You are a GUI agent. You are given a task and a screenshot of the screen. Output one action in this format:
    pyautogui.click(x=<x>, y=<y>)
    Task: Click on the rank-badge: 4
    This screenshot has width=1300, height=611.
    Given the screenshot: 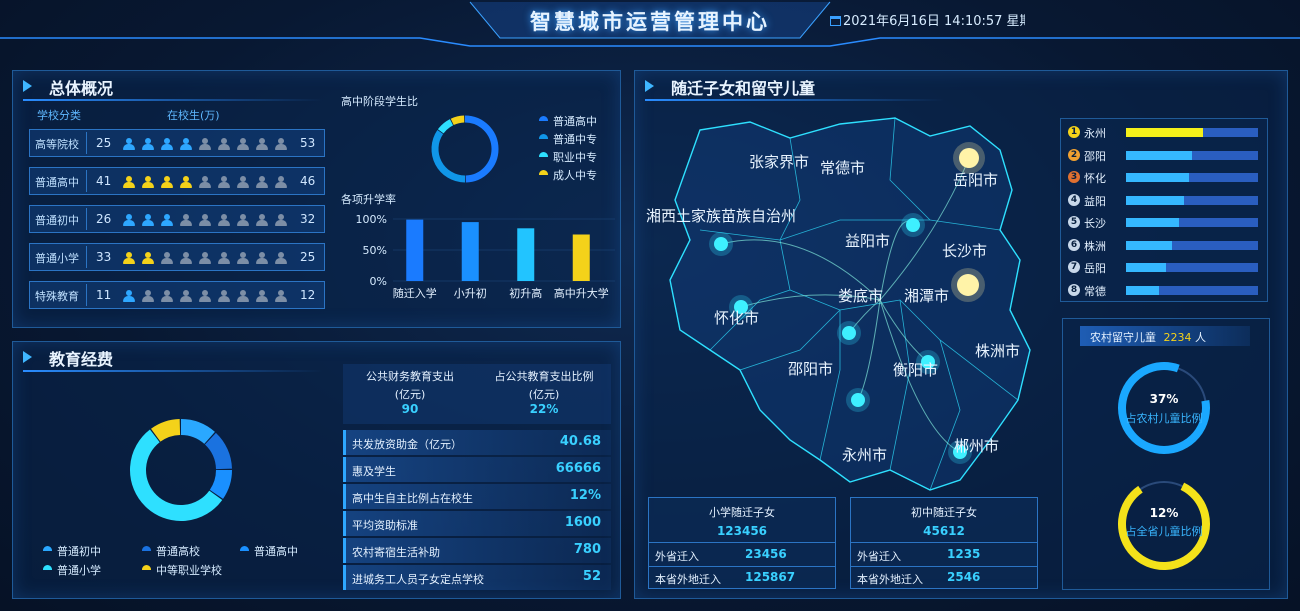 What is the action you would take?
    pyautogui.click(x=1074, y=199)
    